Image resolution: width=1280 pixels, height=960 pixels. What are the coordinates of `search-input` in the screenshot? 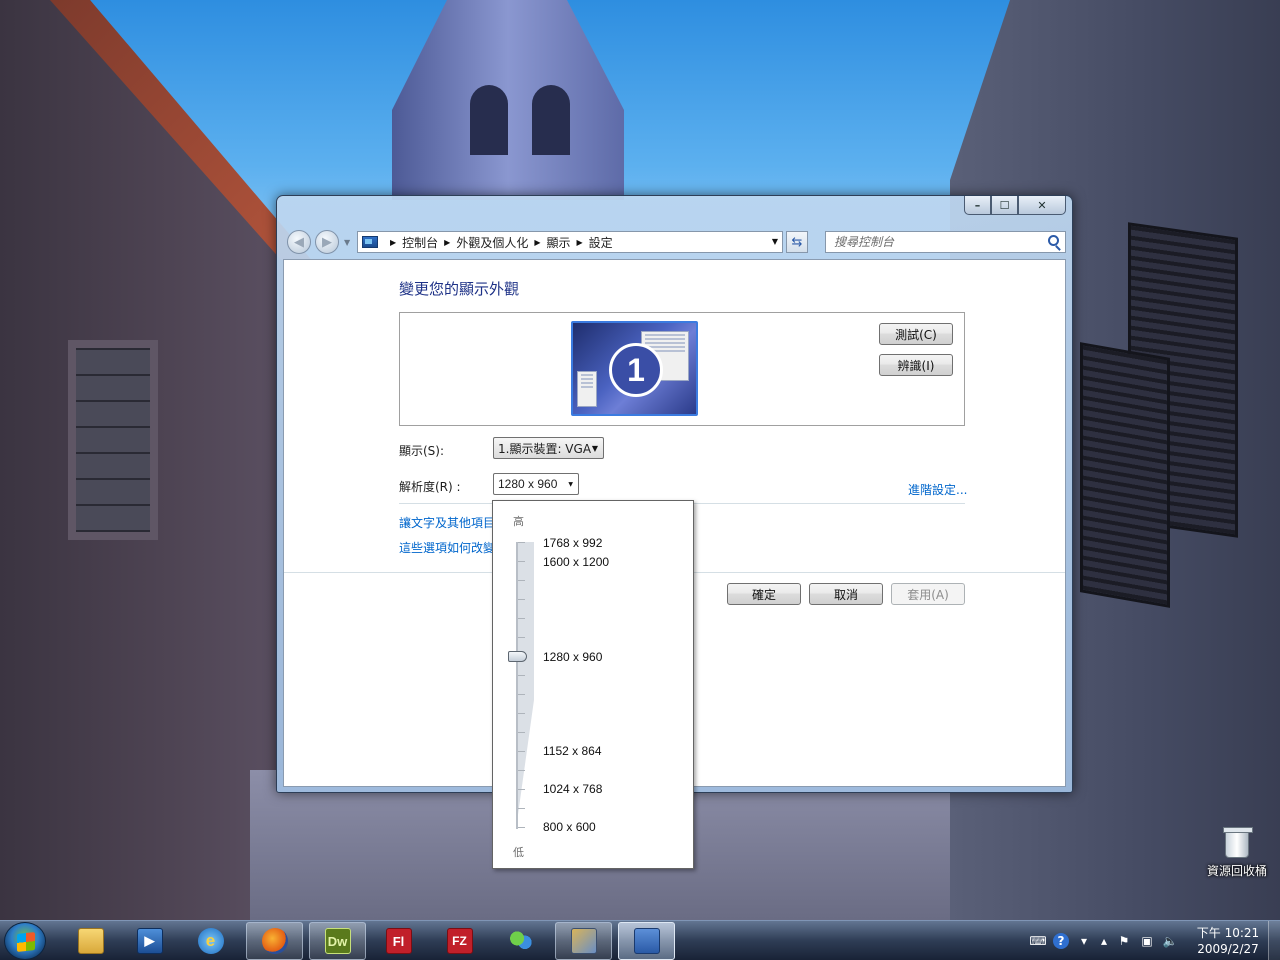 It's located at (931, 242).